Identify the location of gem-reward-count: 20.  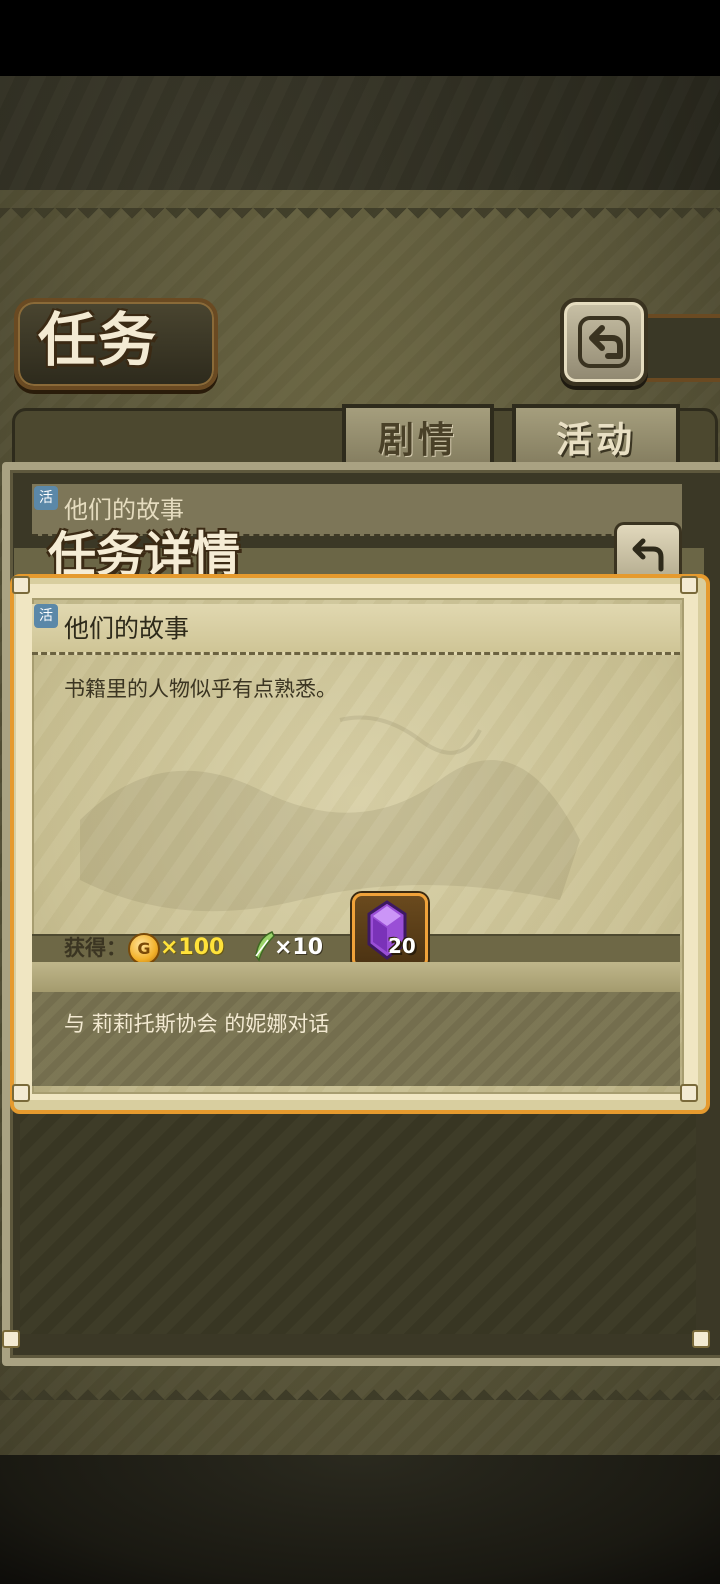
(402, 946).